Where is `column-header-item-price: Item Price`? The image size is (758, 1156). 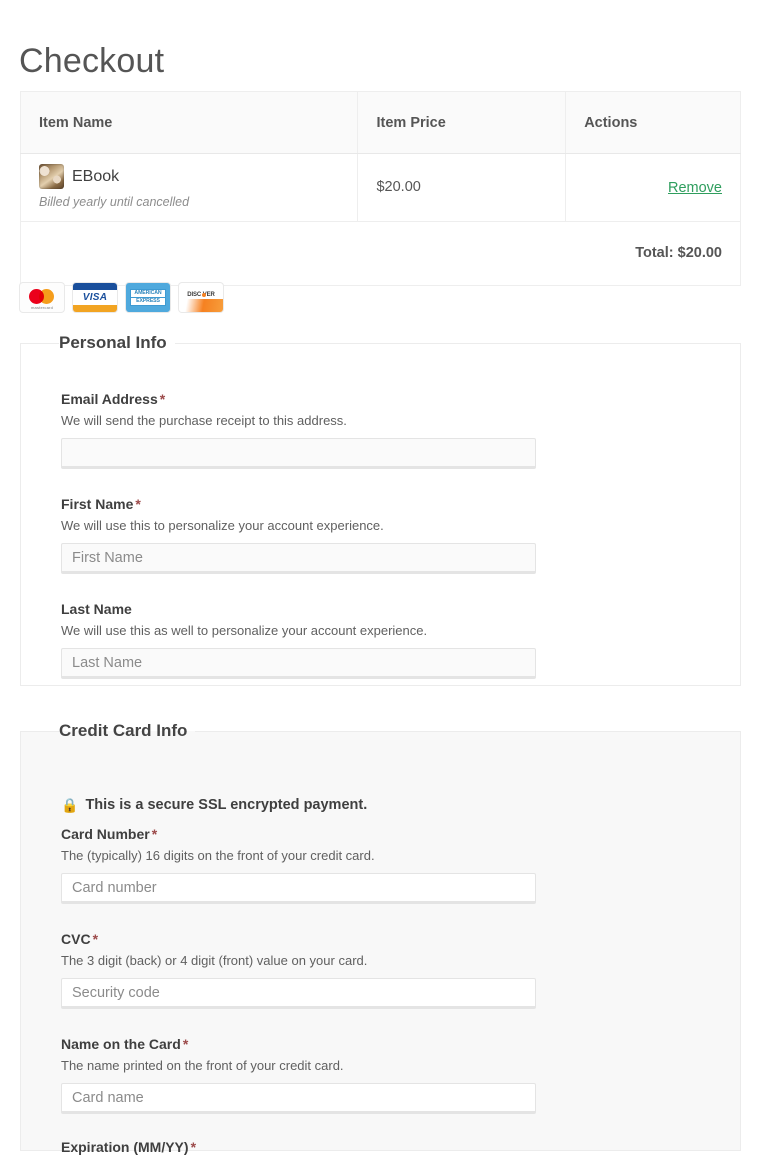 column-header-item-price: Item Price is located at coordinates (462, 122).